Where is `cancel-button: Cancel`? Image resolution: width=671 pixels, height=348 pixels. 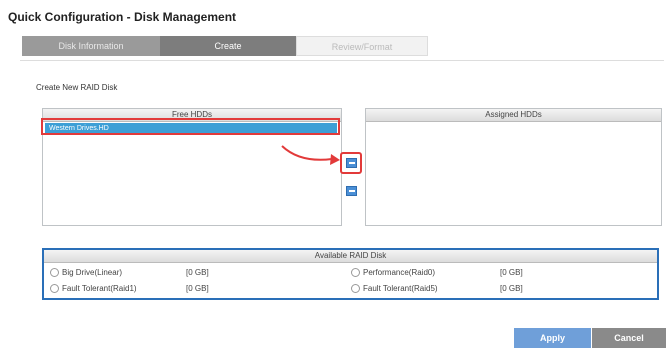
cancel-button: Cancel is located at coordinates (629, 338).